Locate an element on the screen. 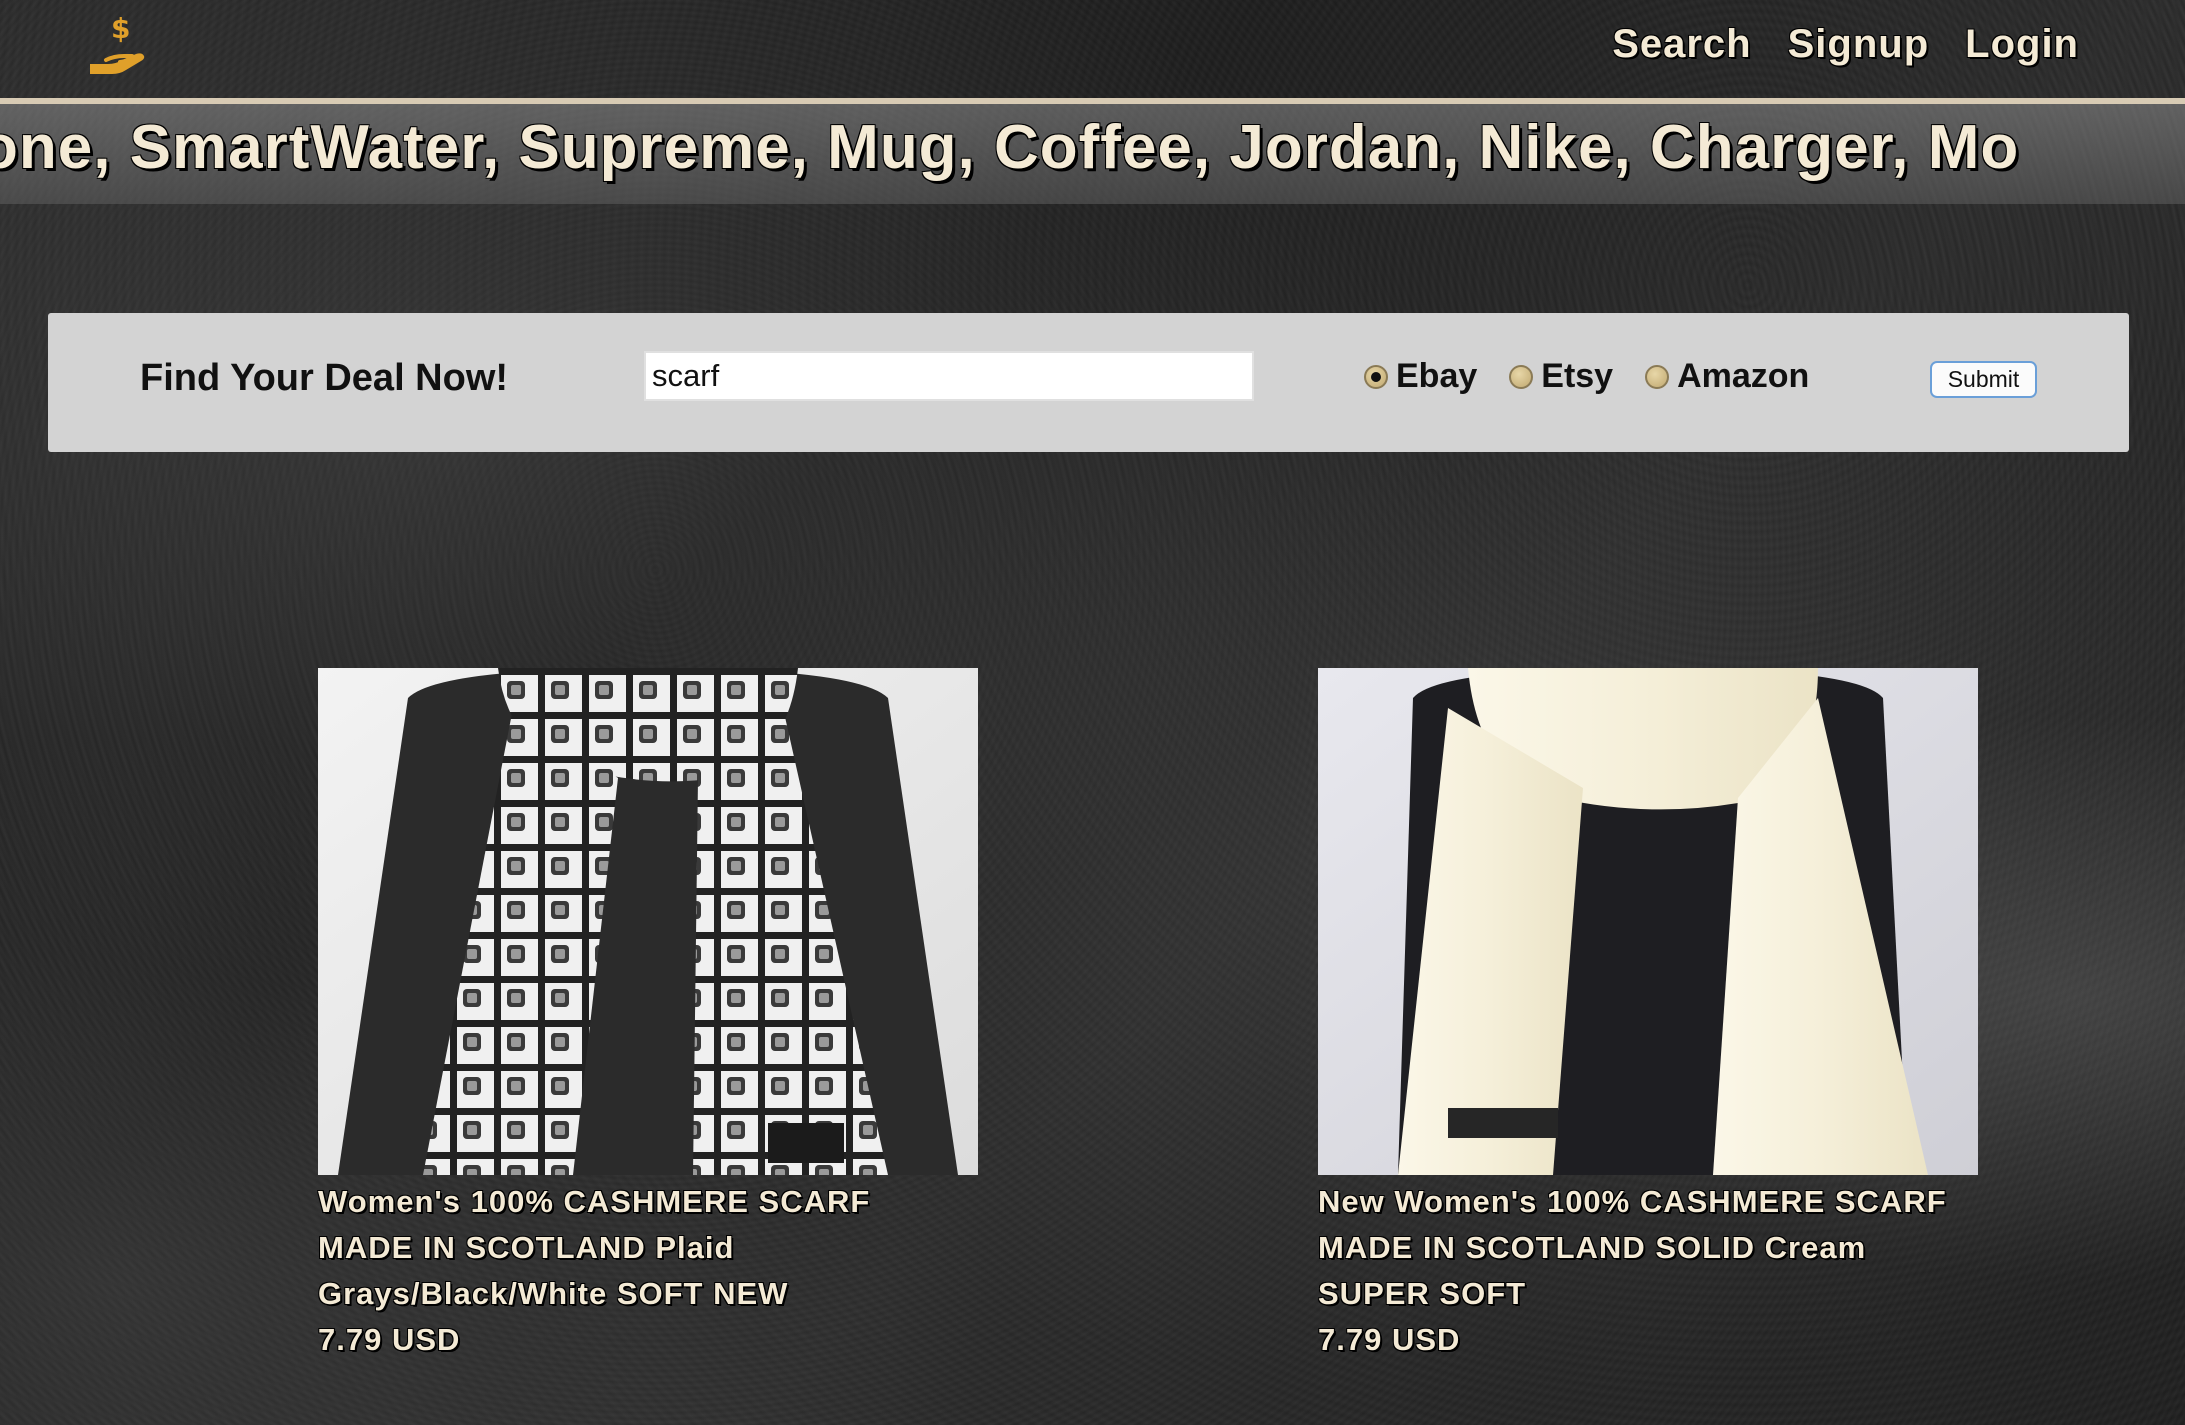 The height and width of the screenshot is (1425, 2185). radio-ebay is located at coordinates (1376, 376).